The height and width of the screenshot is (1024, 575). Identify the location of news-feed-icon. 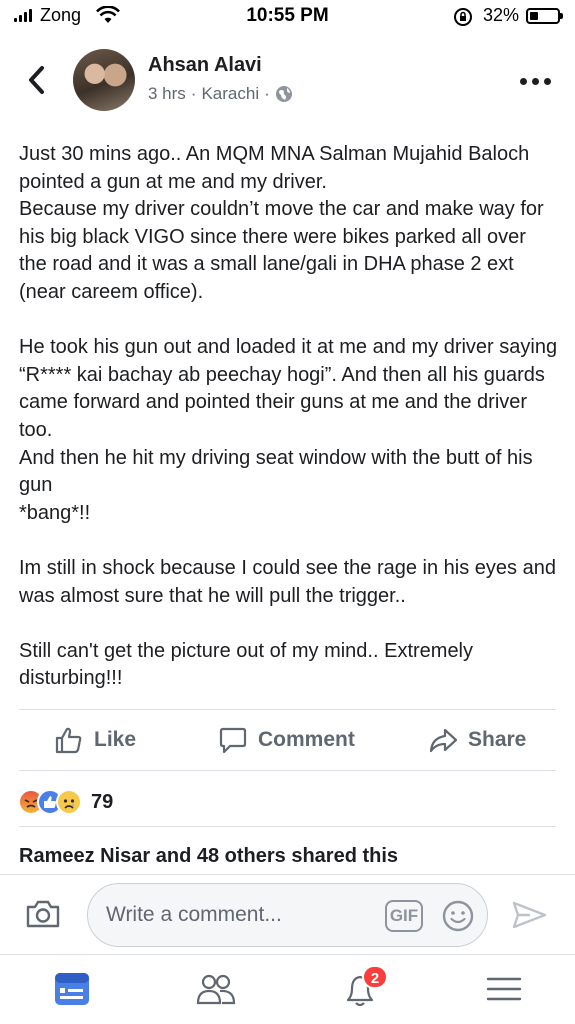
(72, 989).